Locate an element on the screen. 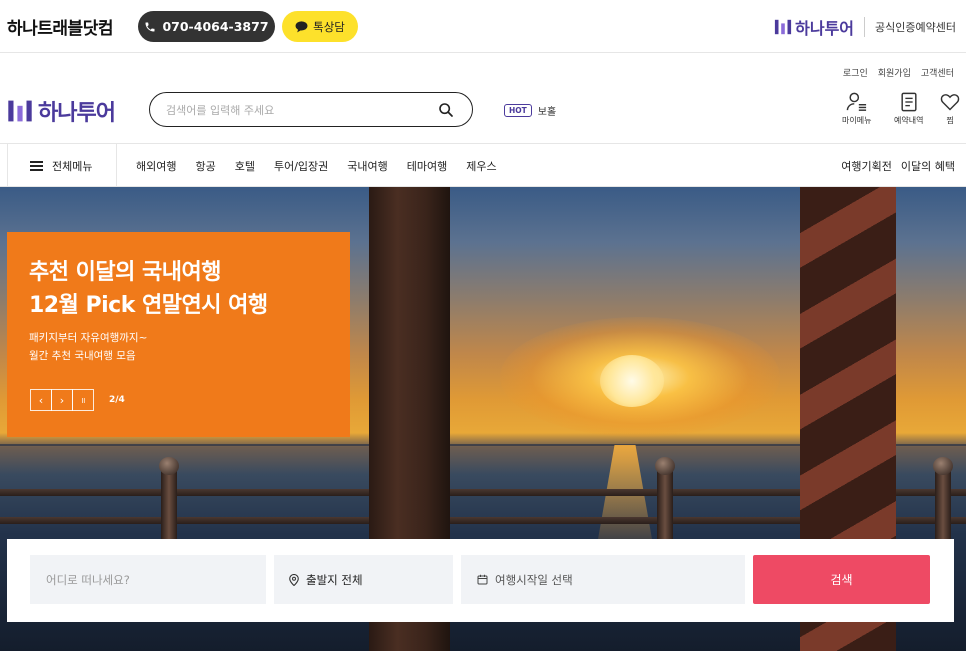 The height and width of the screenshot is (651, 966). wishlist-label: 찜 is located at coordinates (950, 120).